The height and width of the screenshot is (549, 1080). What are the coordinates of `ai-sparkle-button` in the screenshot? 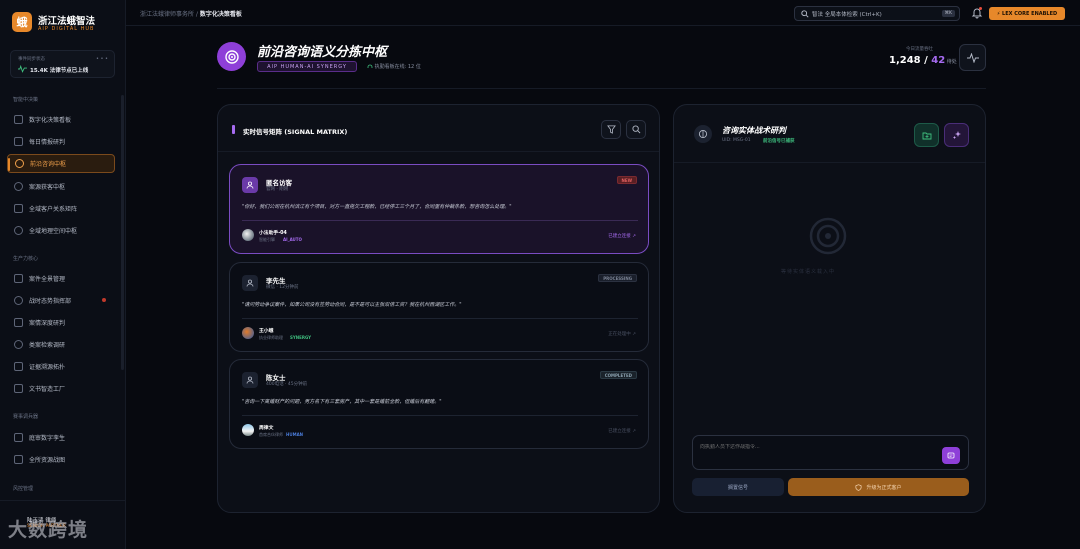 It's located at (956, 135).